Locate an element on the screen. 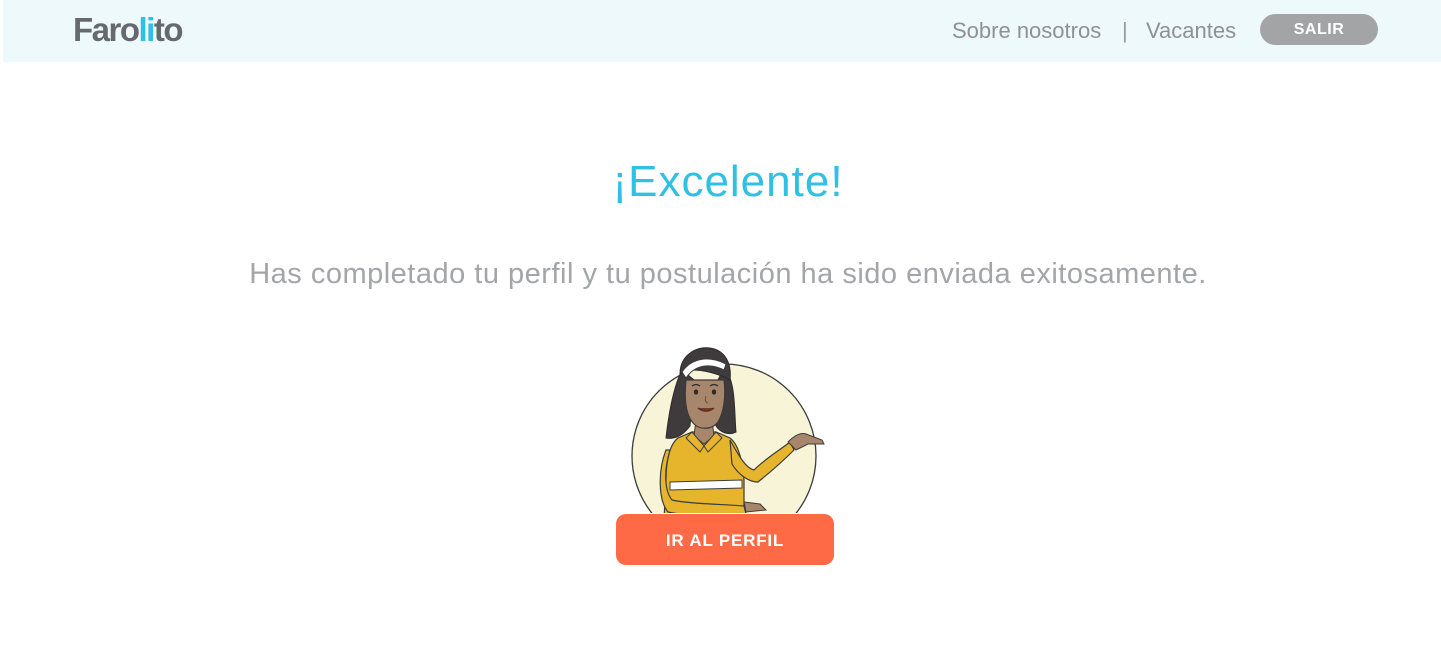 The height and width of the screenshot is (647, 1441). woman-presenting-illustration is located at coordinates (728, 430).